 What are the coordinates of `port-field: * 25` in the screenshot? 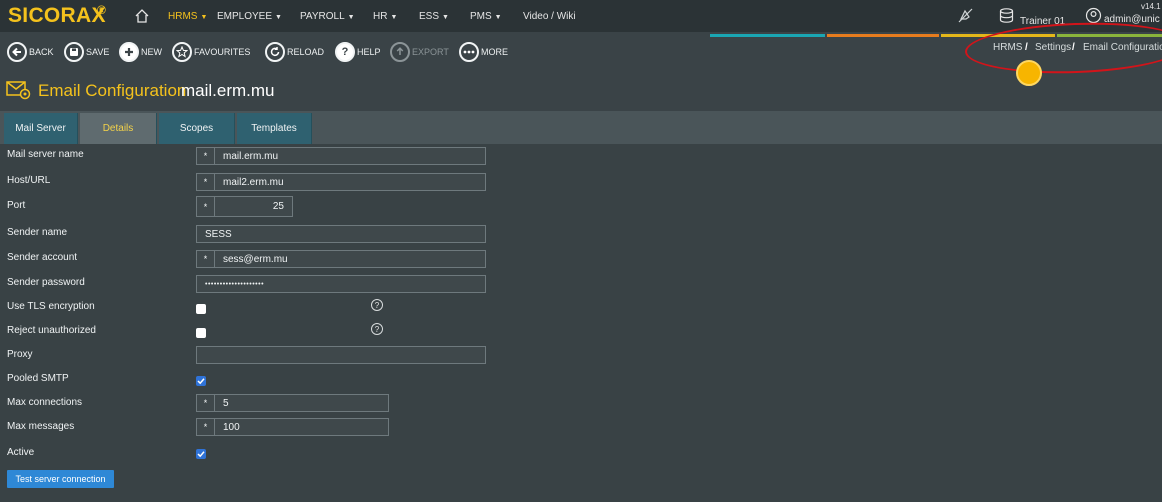 It's located at (244, 206).